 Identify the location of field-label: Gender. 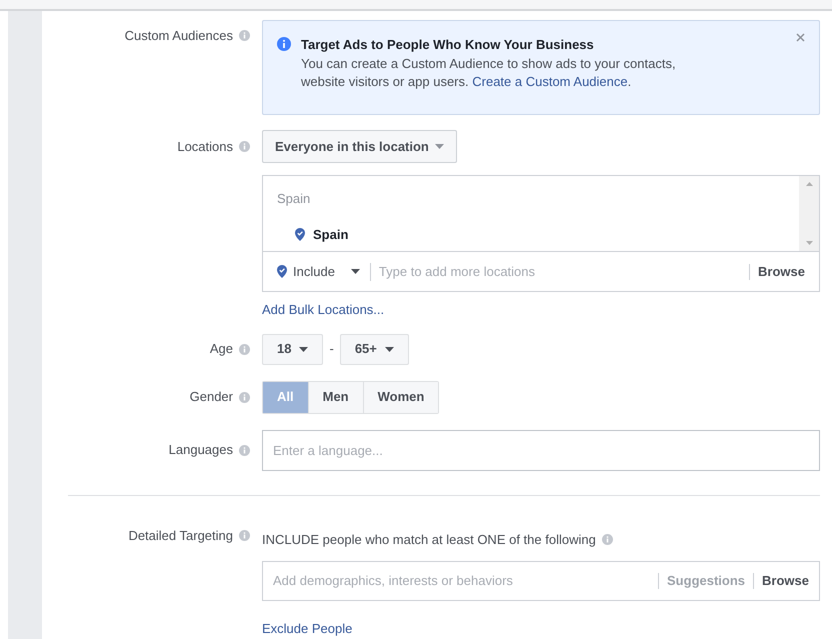
(211, 397).